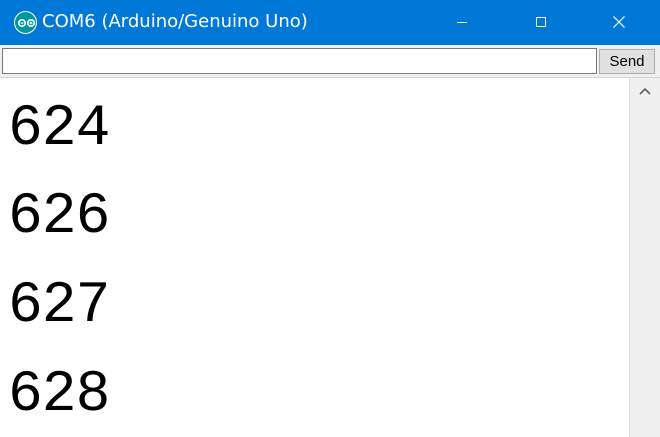 This screenshot has height=437, width=660. Describe the element at coordinates (59, 129) in the screenshot. I see `output-line: 624` at that location.